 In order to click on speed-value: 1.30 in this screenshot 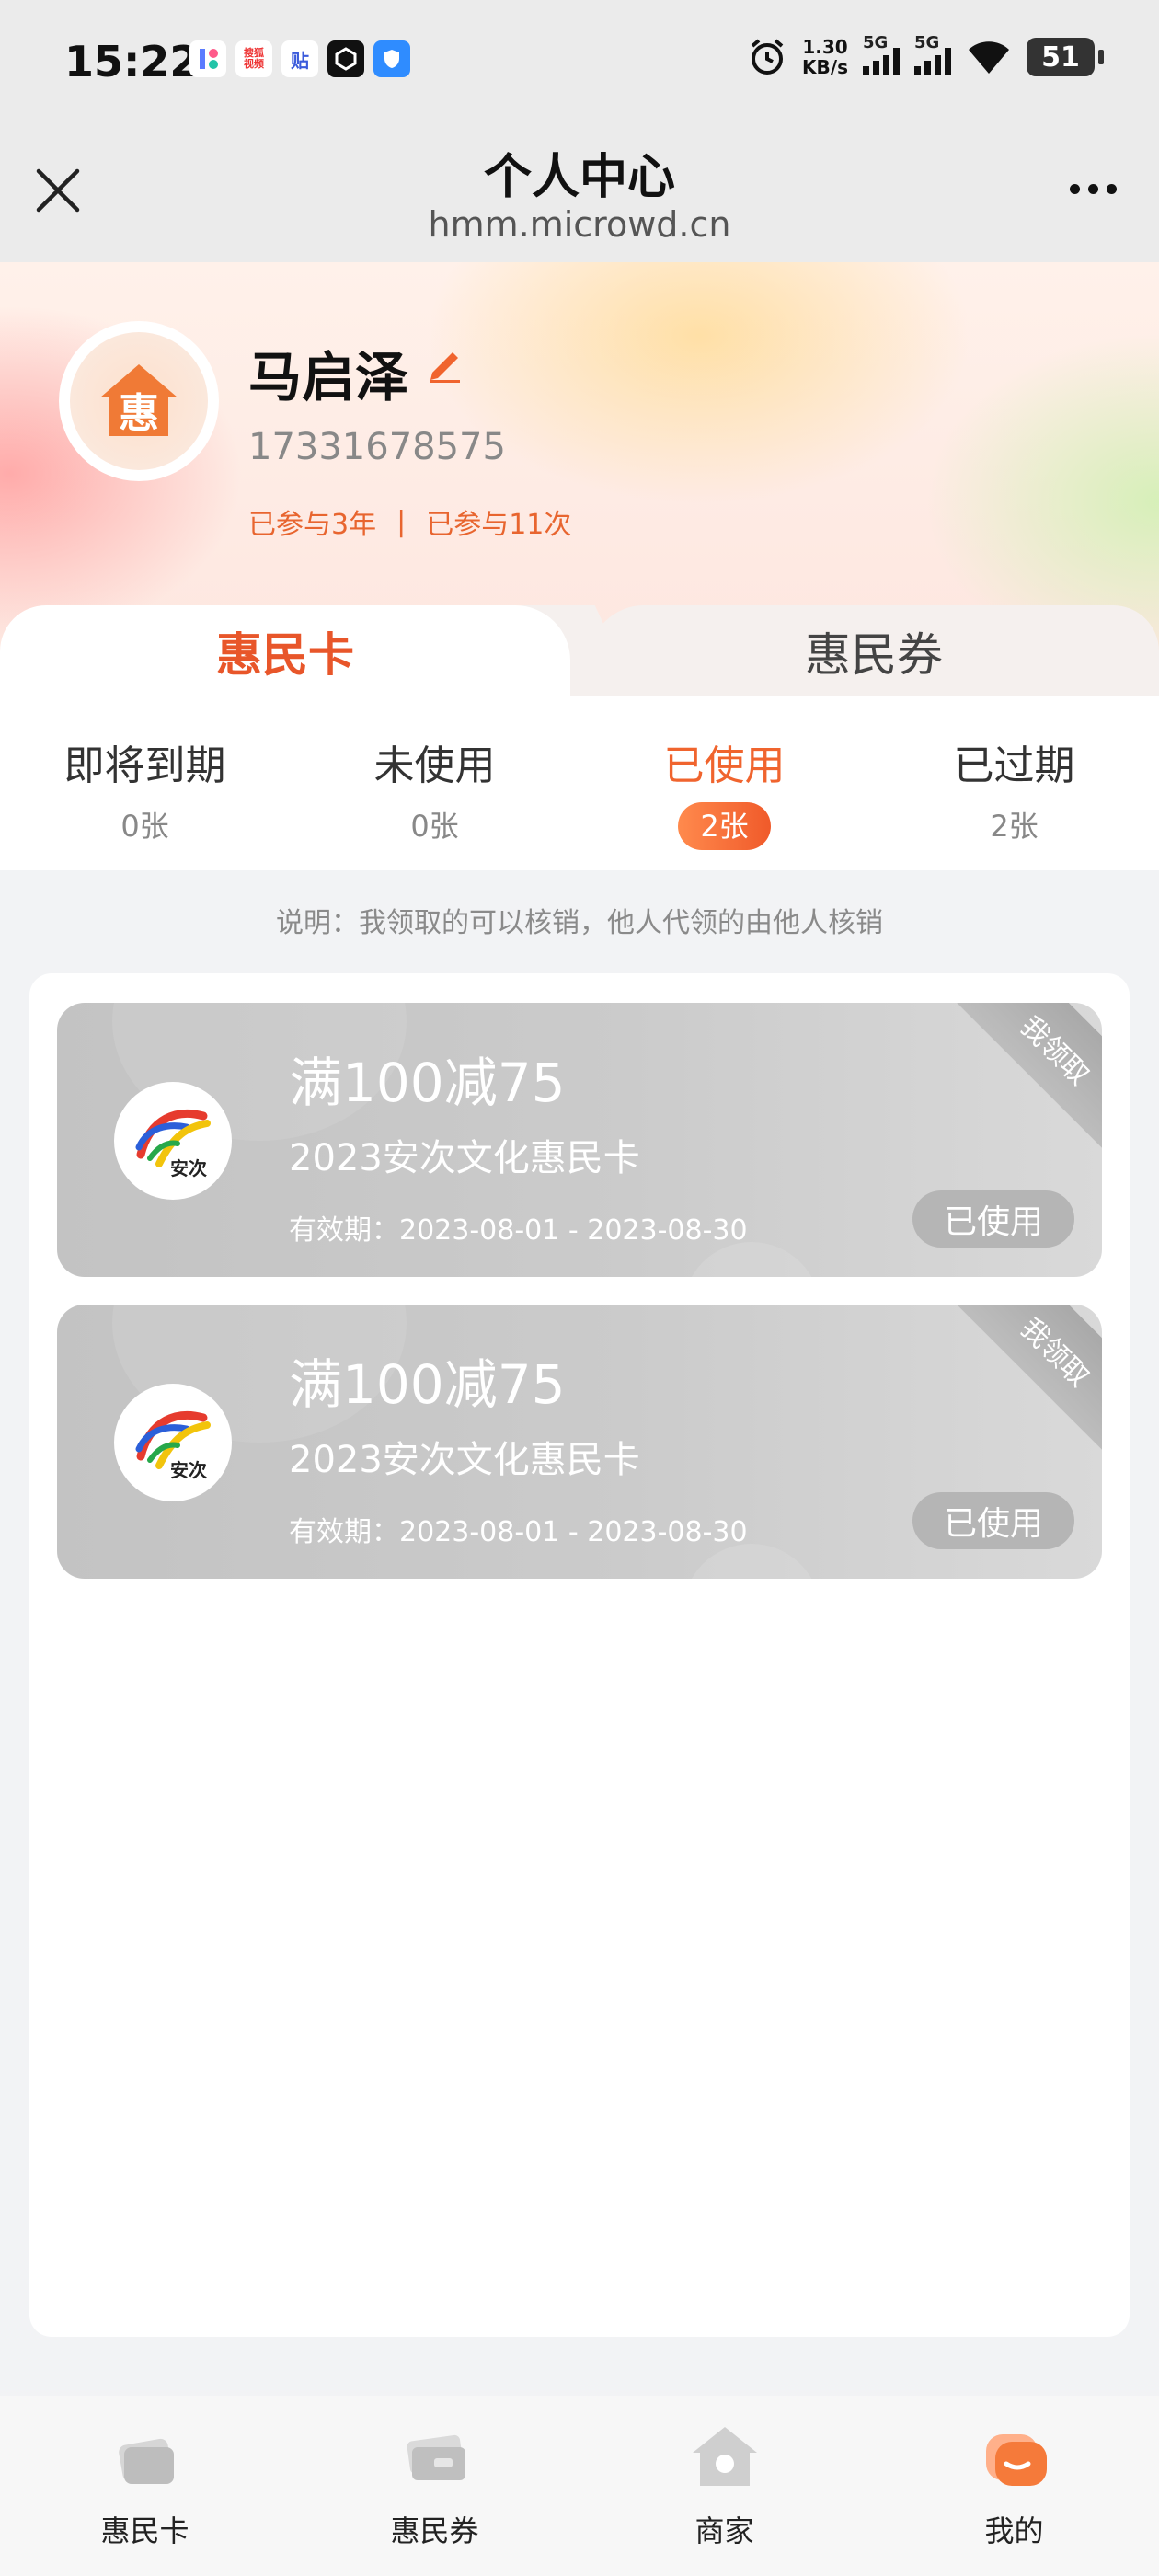, I will do `click(825, 47)`.